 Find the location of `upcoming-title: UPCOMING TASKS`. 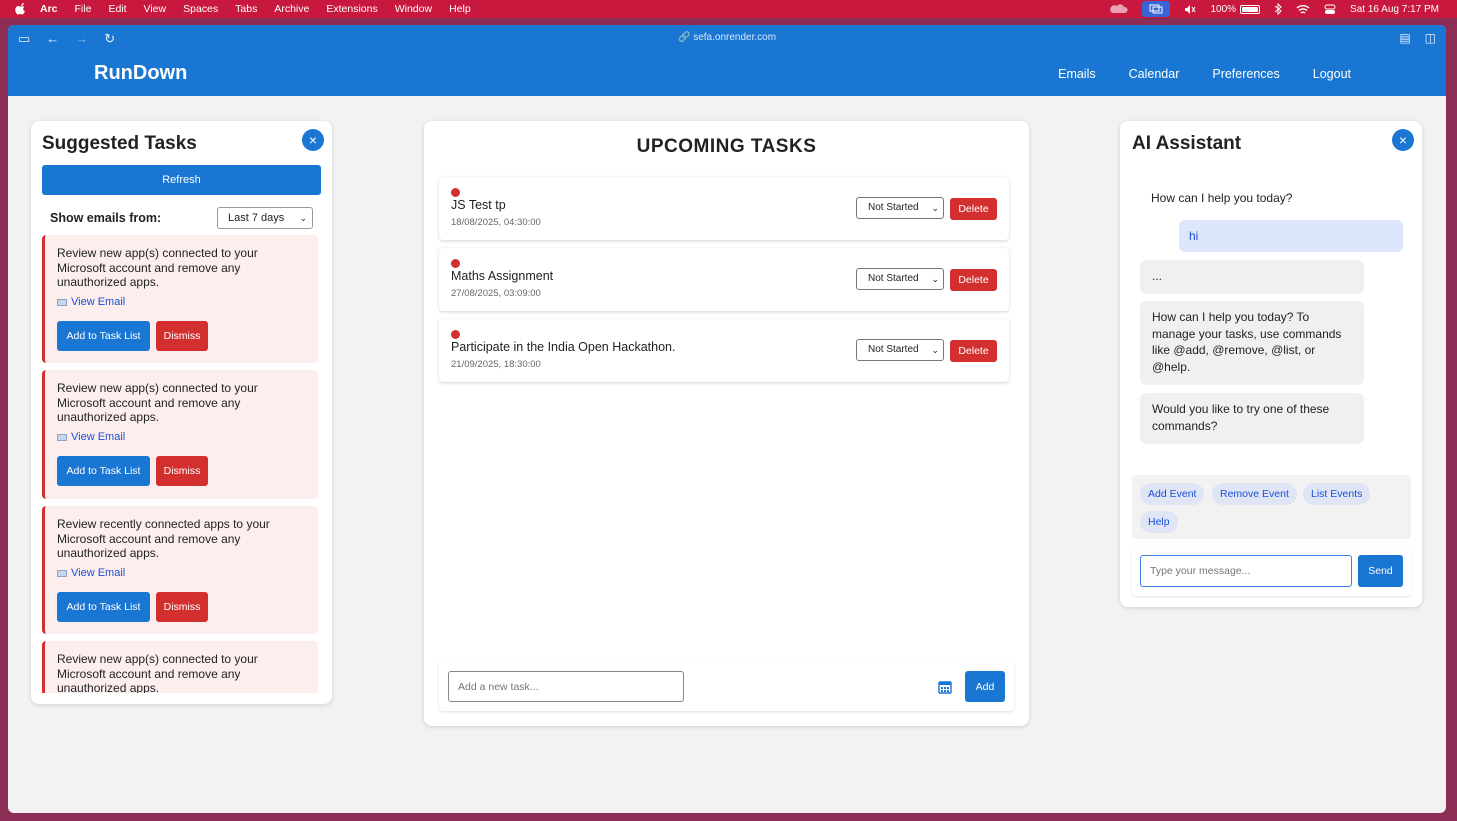

upcoming-title: UPCOMING TASKS is located at coordinates (726, 146).